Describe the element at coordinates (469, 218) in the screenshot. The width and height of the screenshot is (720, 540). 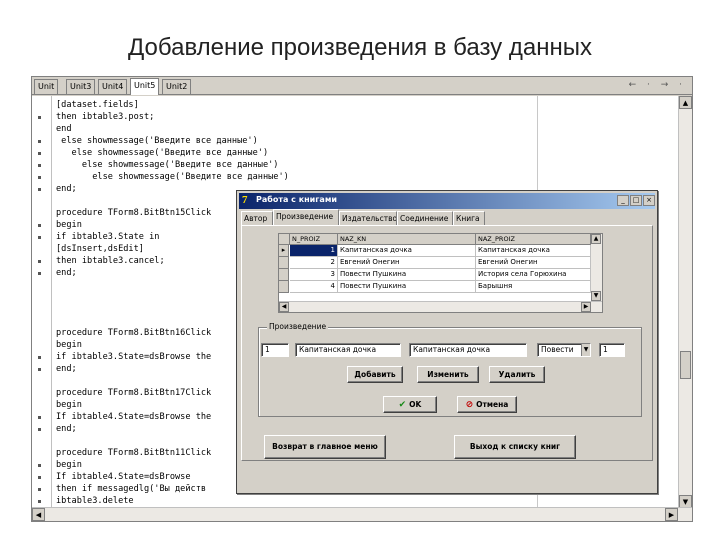
I see `tab-book: Книга` at that location.